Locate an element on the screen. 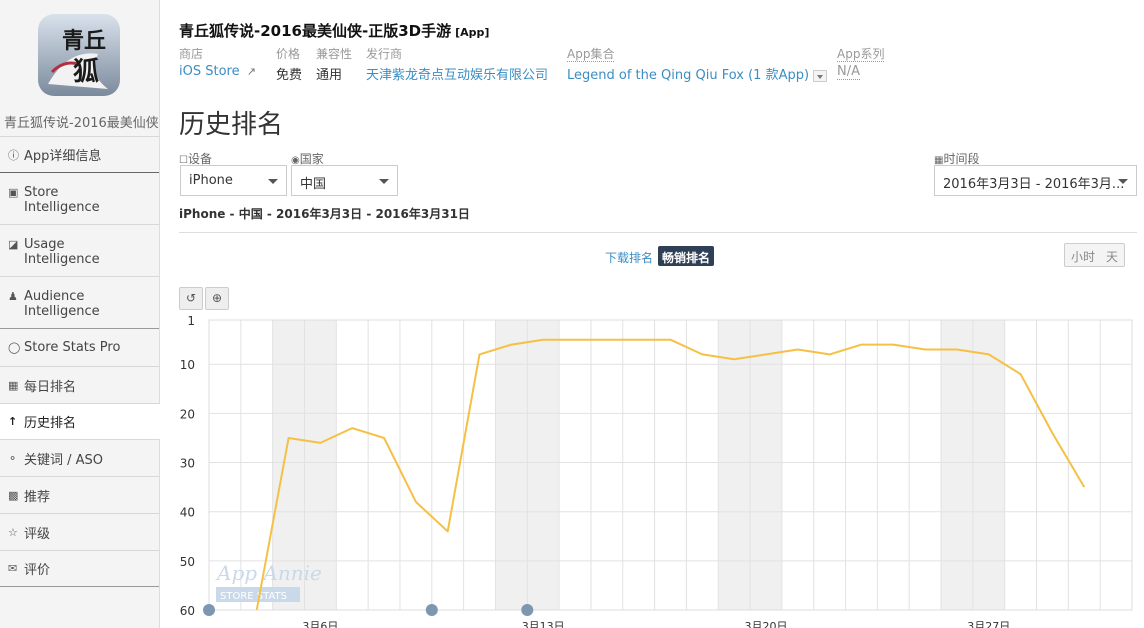 The image size is (1144, 628). sidebar-item-label: 推荐 is located at coordinates (37, 497).